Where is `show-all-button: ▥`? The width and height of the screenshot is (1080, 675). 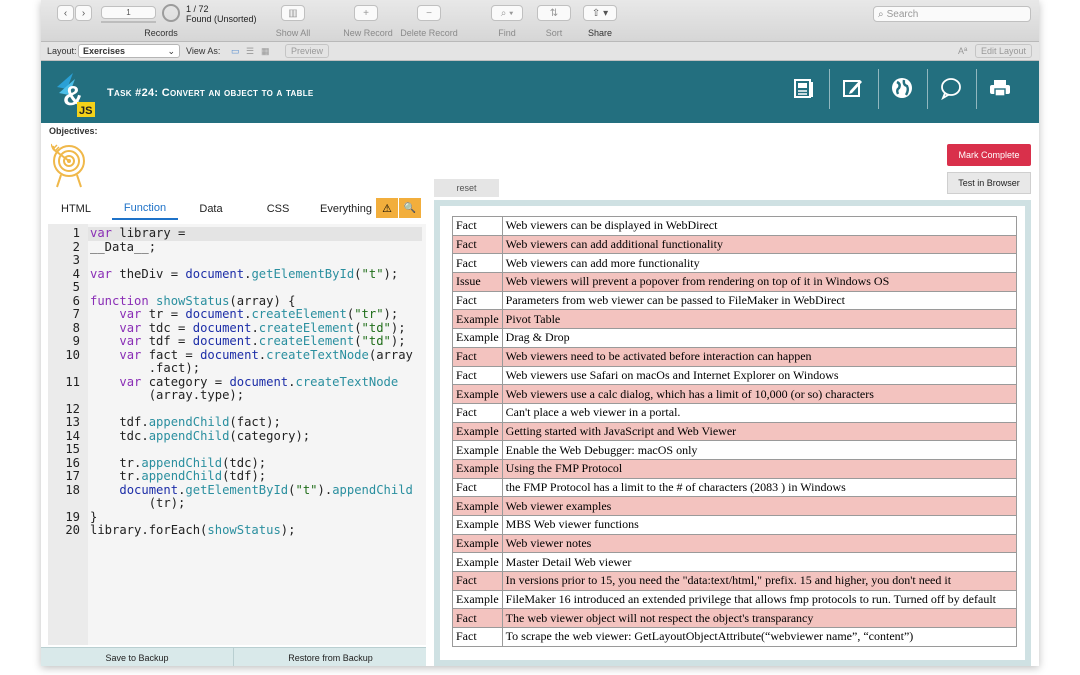
show-all-button: ▥ is located at coordinates (293, 13).